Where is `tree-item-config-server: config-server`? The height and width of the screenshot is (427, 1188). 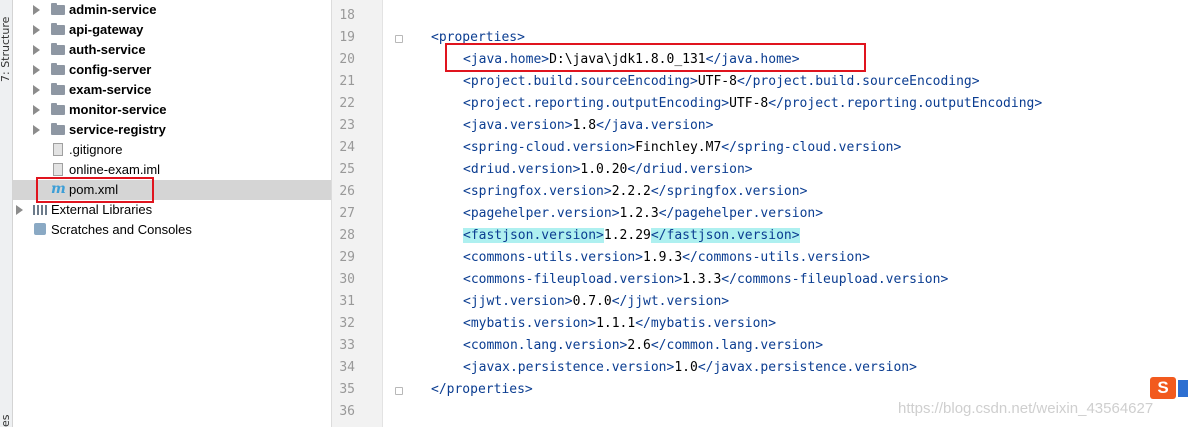
tree-item-config-server: config-server is located at coordinates (172, 70).